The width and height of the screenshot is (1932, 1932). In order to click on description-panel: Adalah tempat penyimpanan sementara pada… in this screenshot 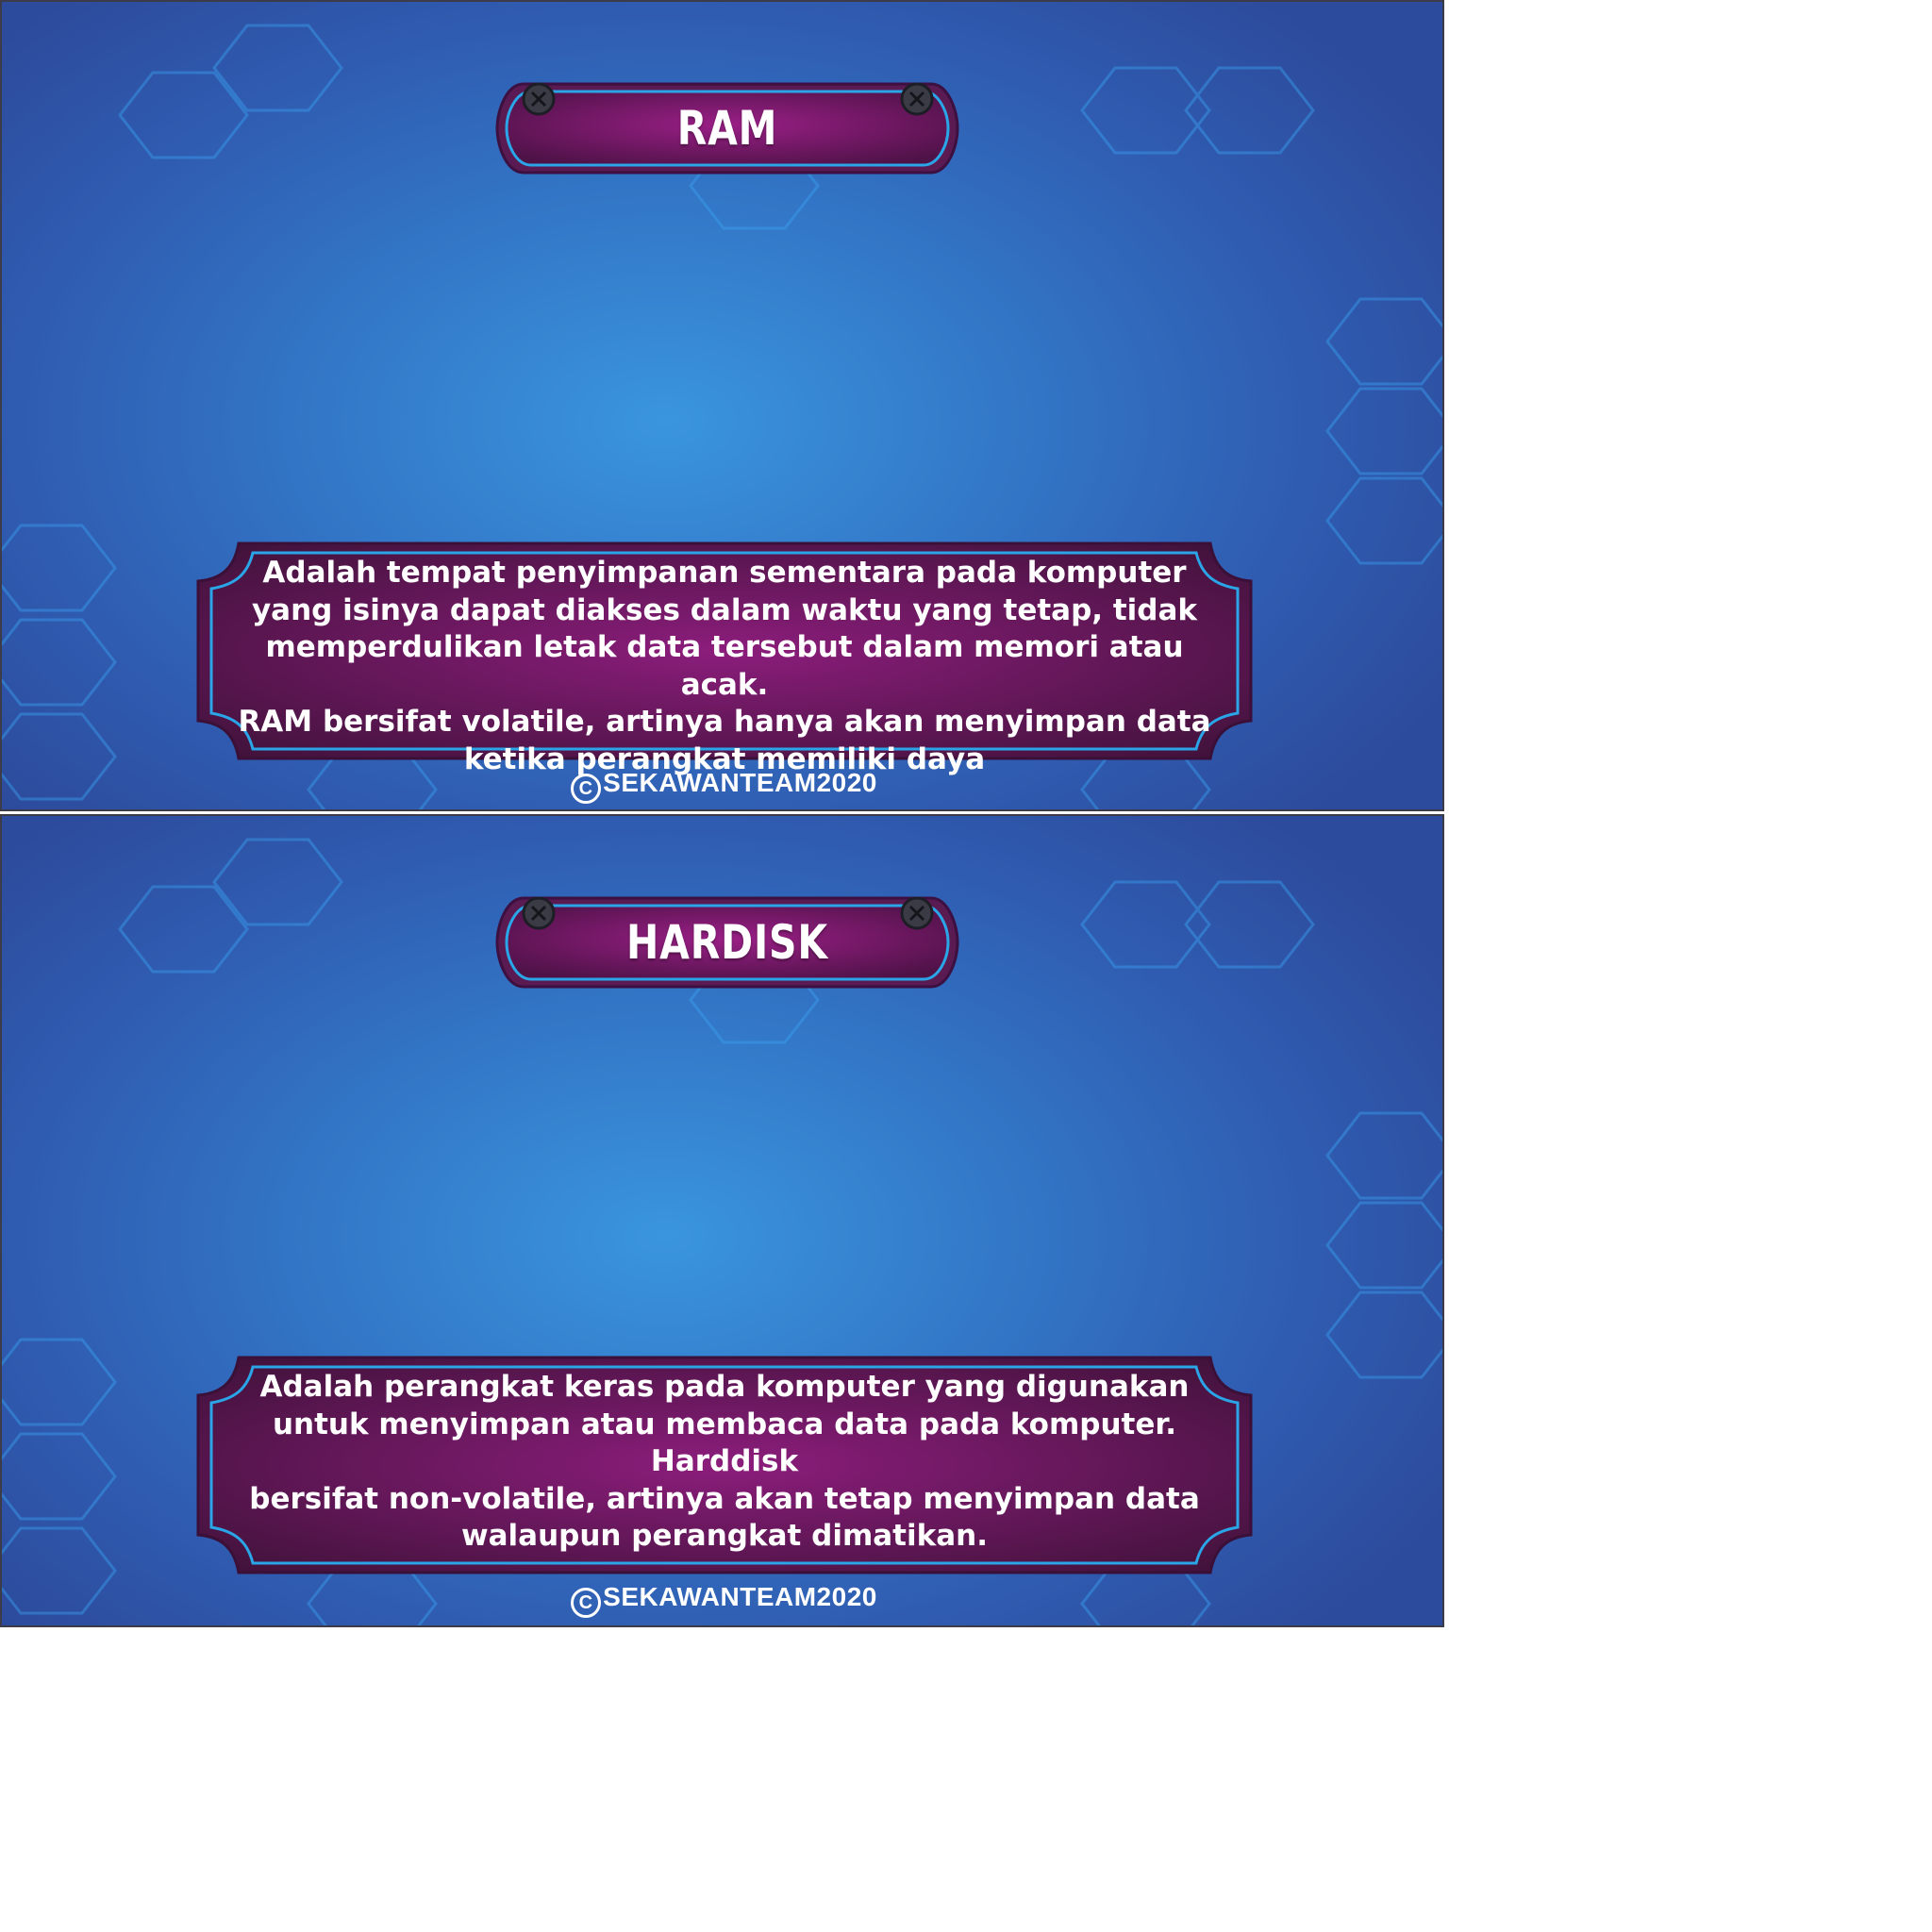, I will do `click(724, 659)`.